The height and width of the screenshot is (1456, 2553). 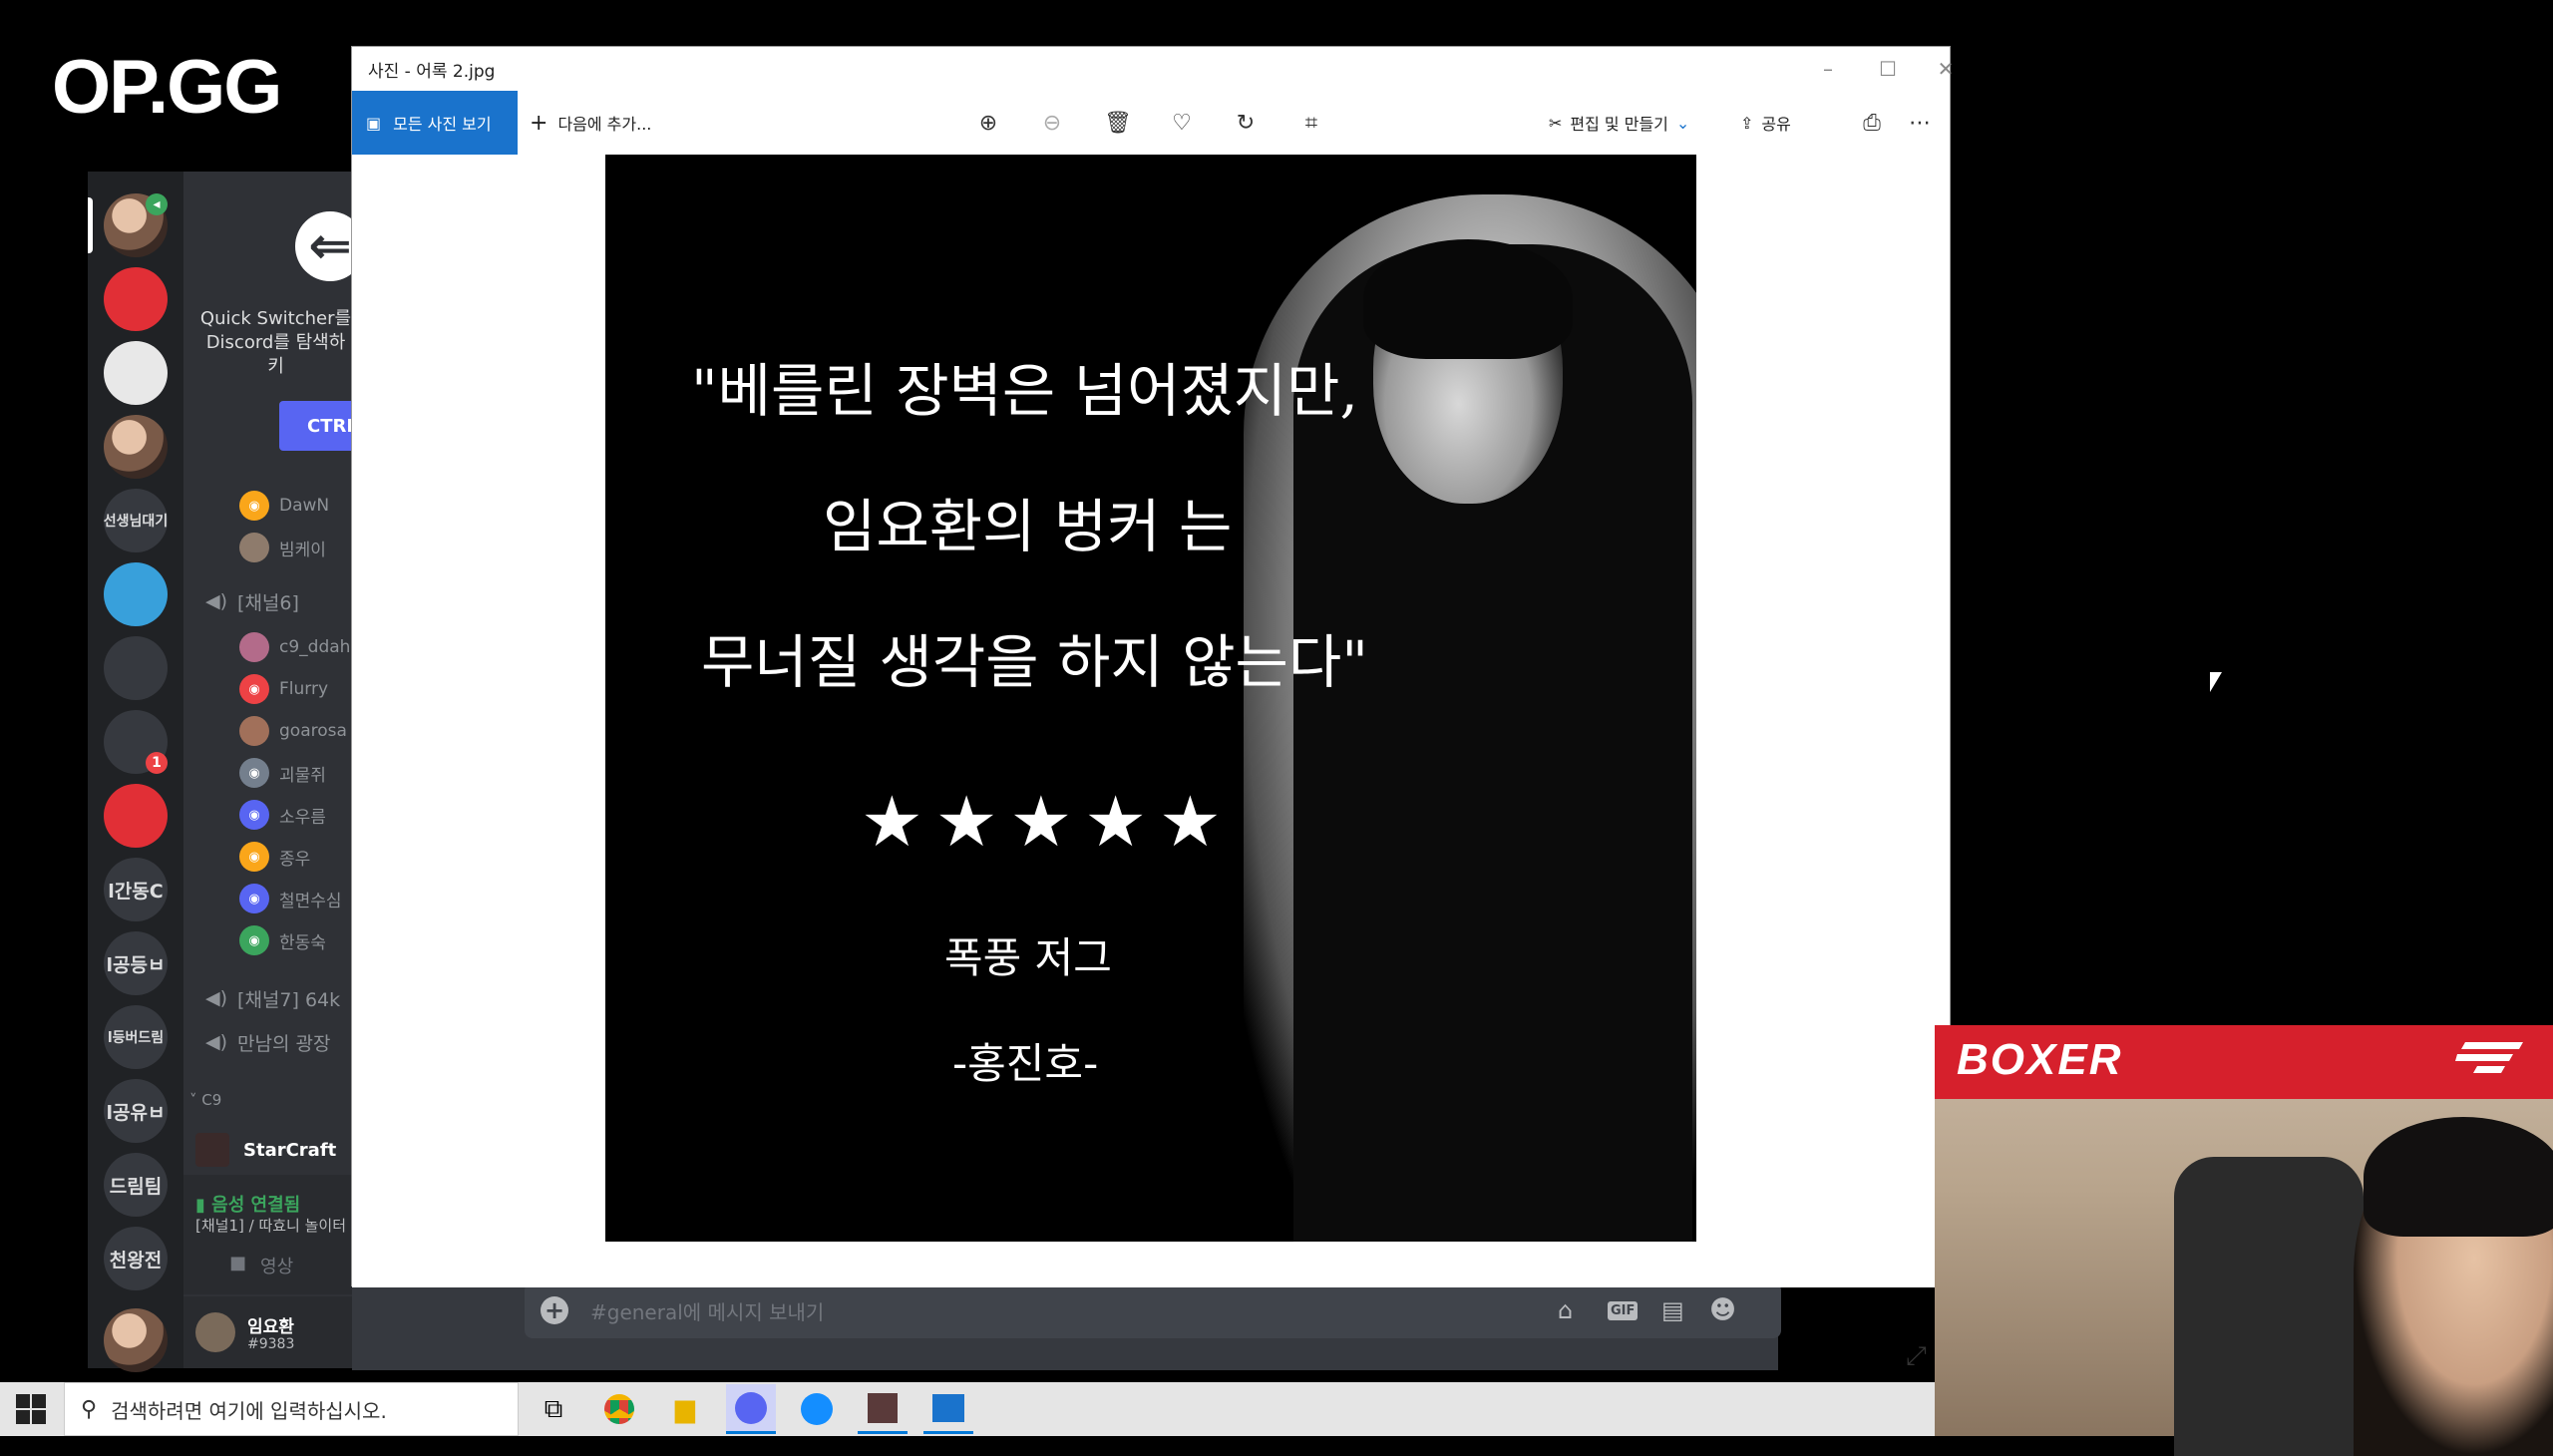 What do you see at coordinates (948, 1409) in the screenshot?
I see `photos-app-icon` at bounding box center [948, 1409].